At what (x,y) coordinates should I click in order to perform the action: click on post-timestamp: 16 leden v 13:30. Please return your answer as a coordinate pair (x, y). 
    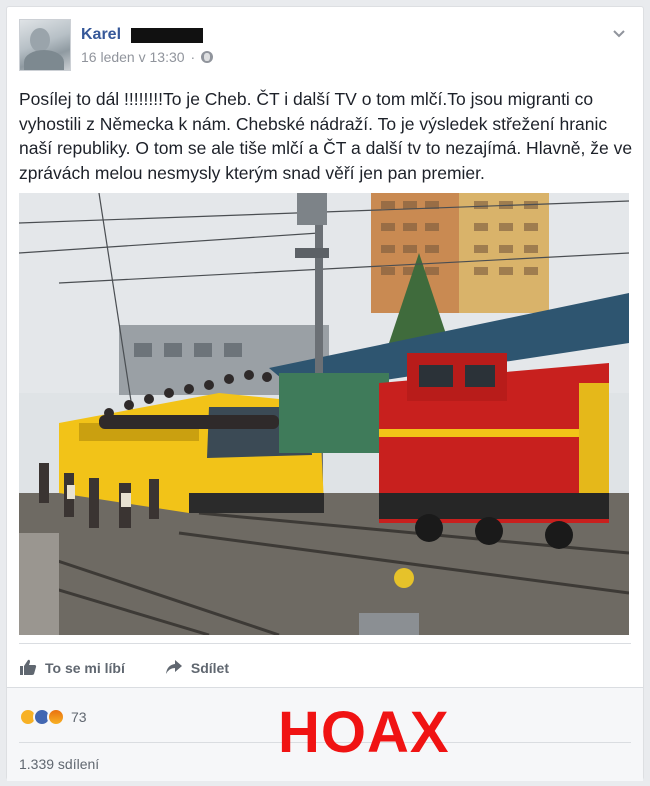
    Looking at the image, I should click on (133, 57).